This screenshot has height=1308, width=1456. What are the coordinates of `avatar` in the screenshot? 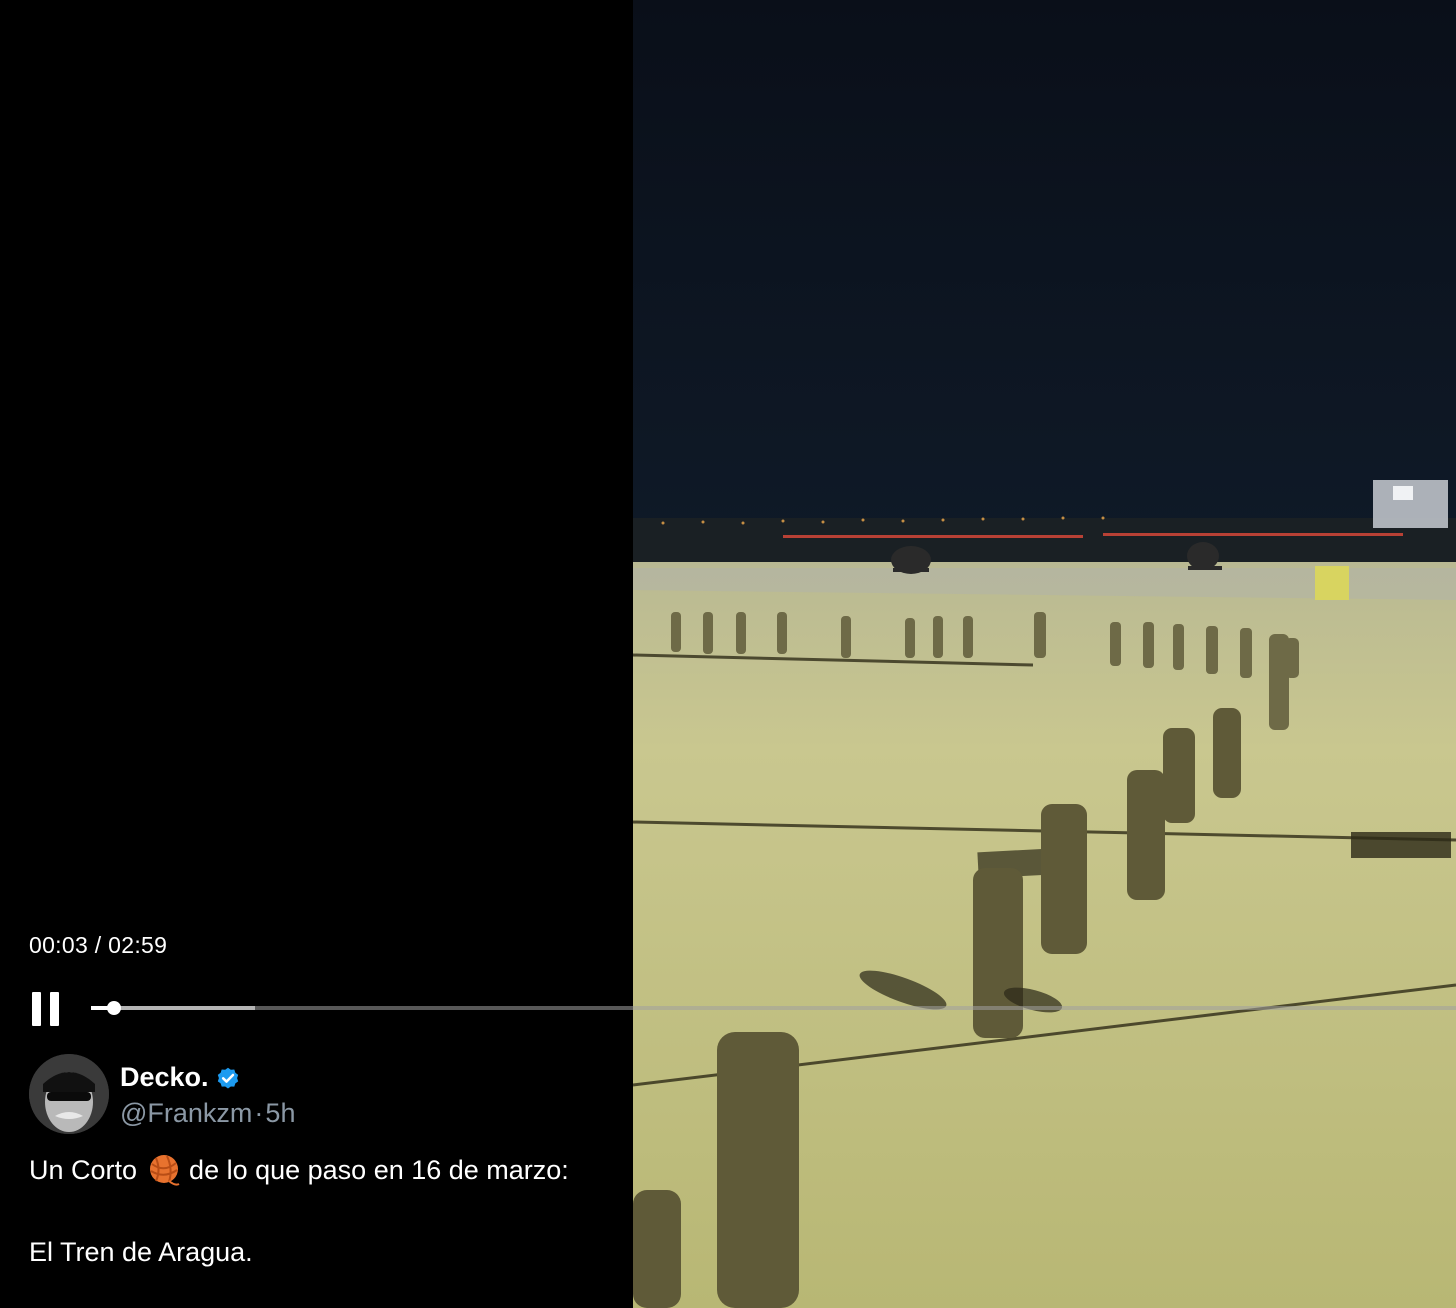 It's located at (69, 1094).